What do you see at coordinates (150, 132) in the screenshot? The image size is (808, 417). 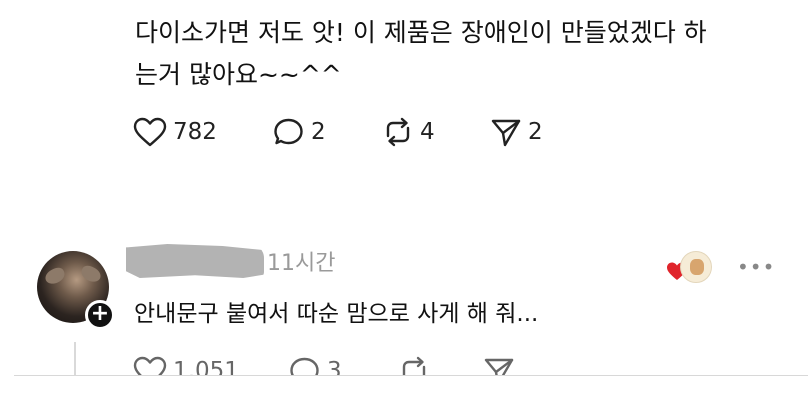 I see `heart-outline-icon` at bounding box center [150, 132].